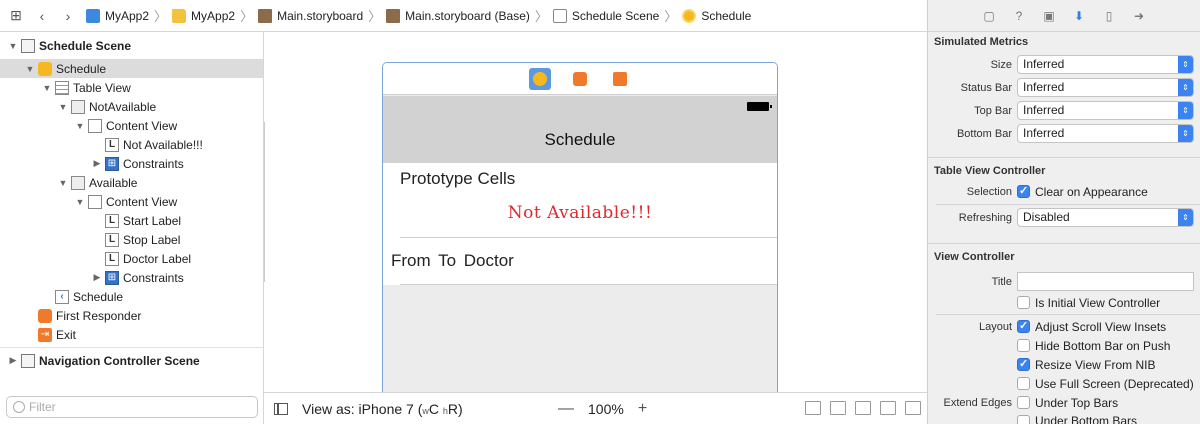  Describe the element at coordinates (95, 201) in the screenshot. I see `view-icon` at that location.